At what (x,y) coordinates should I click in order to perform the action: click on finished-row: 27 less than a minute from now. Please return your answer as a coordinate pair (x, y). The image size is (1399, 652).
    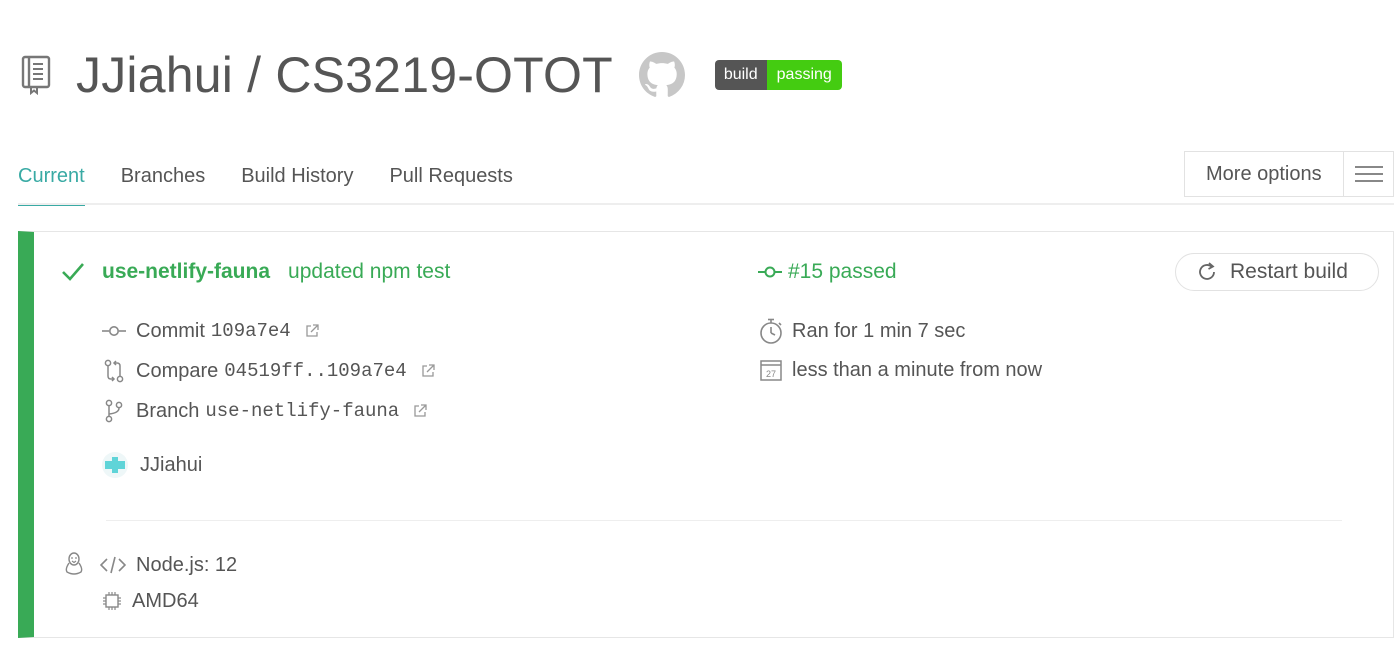
    Looking at the image, I should click on (900, 370).